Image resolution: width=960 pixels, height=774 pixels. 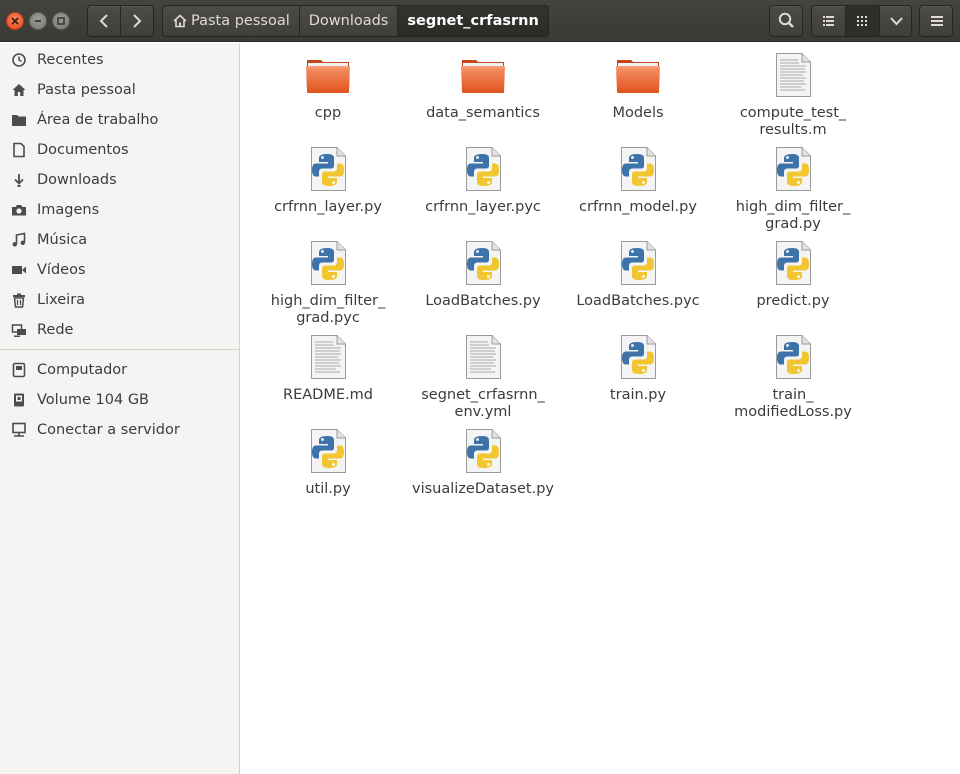 I want to click on grid-icon, so click(x=862, y=21).